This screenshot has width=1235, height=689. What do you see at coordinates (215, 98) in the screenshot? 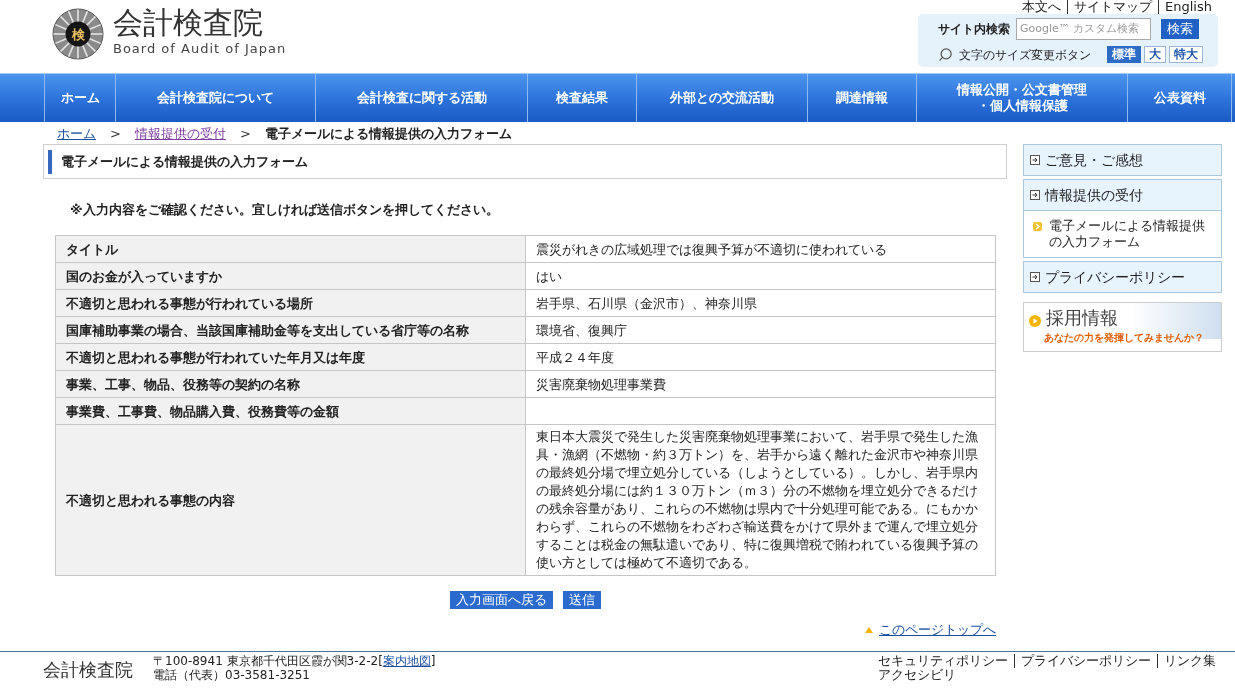
I see `nav-item: 会計検査院について` at bounding box center [215, 98].